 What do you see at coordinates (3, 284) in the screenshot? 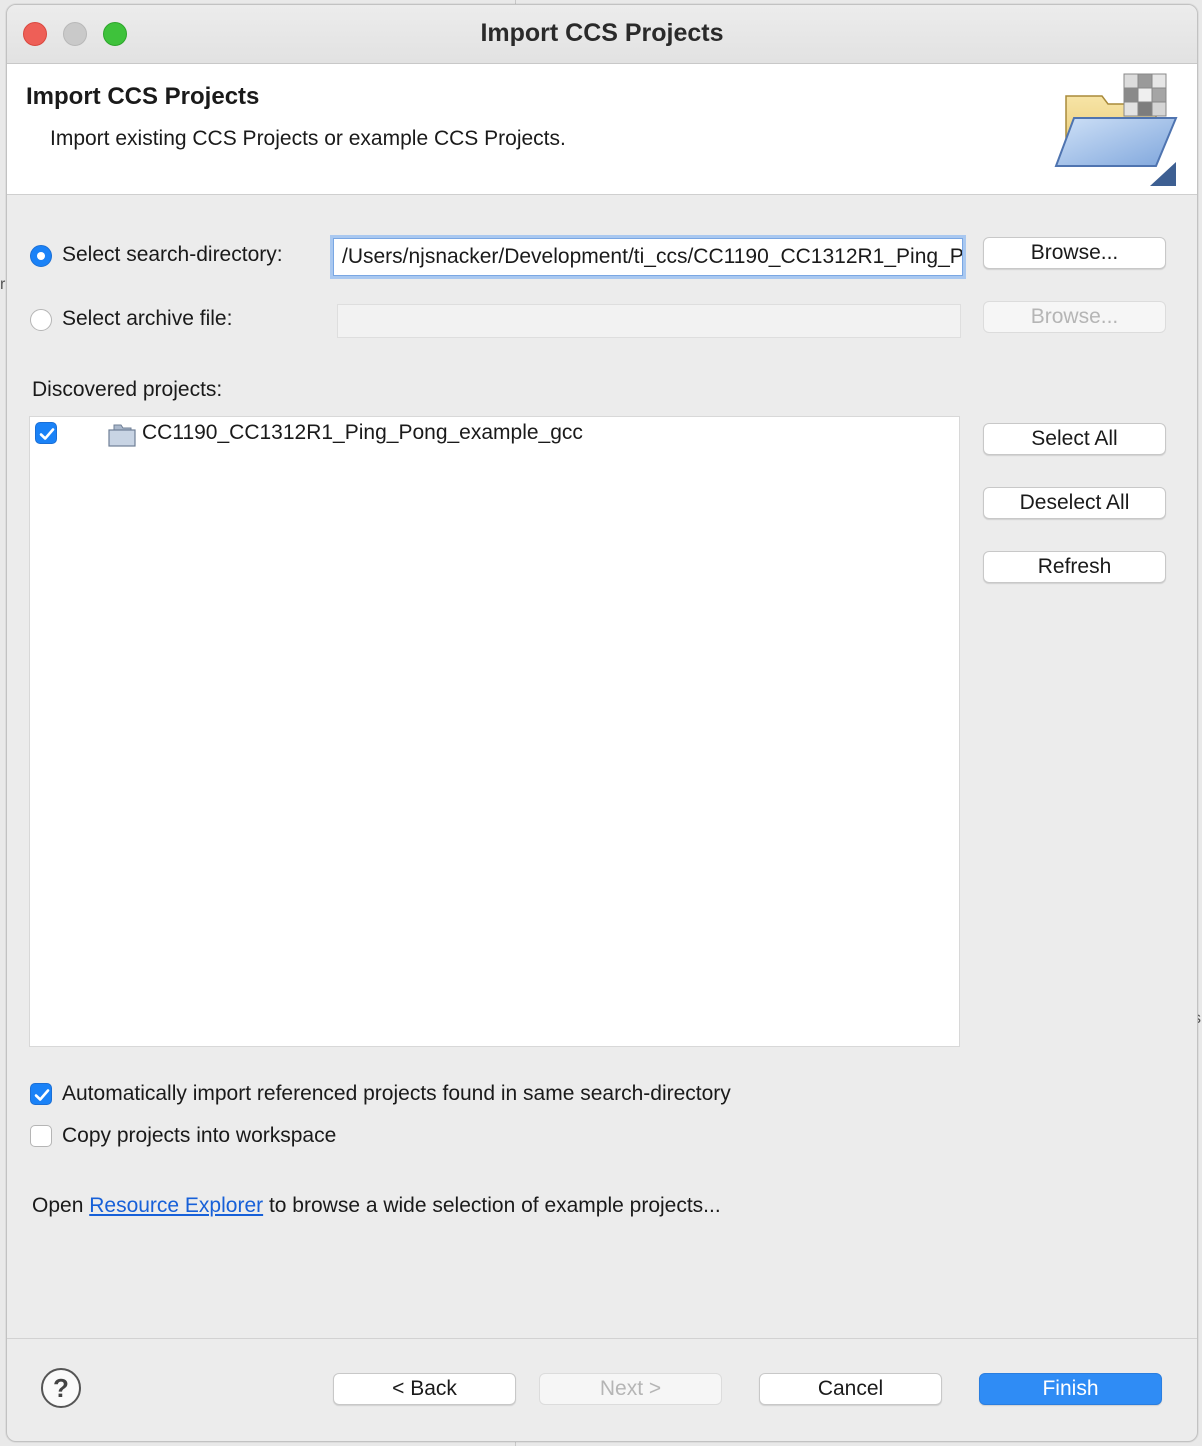
I see `background-edge-text: r` at bounding box center [3, 284].